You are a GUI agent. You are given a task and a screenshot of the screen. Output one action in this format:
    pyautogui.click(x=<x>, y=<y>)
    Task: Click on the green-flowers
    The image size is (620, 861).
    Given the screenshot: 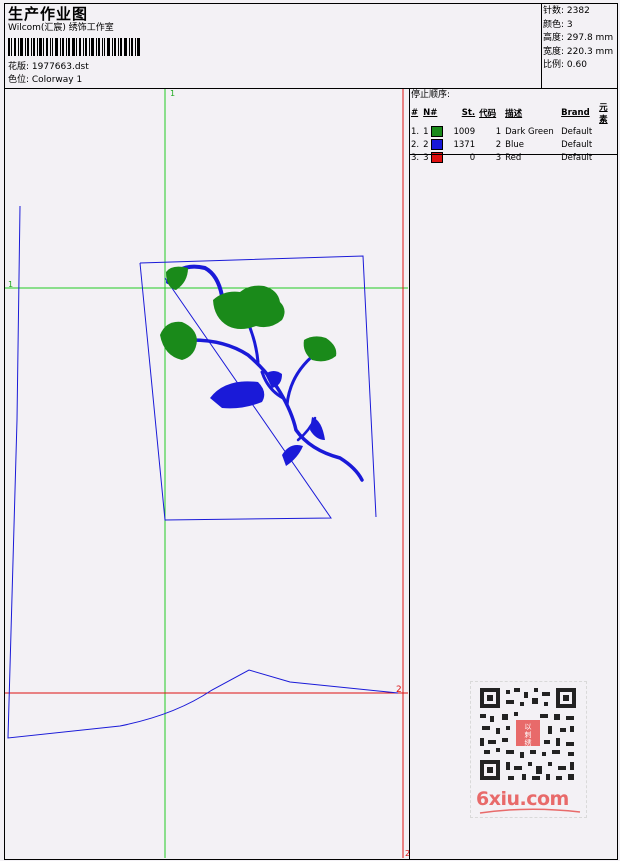 What is the action you would take?
    pyautogui.click(x=248, y=314)
    